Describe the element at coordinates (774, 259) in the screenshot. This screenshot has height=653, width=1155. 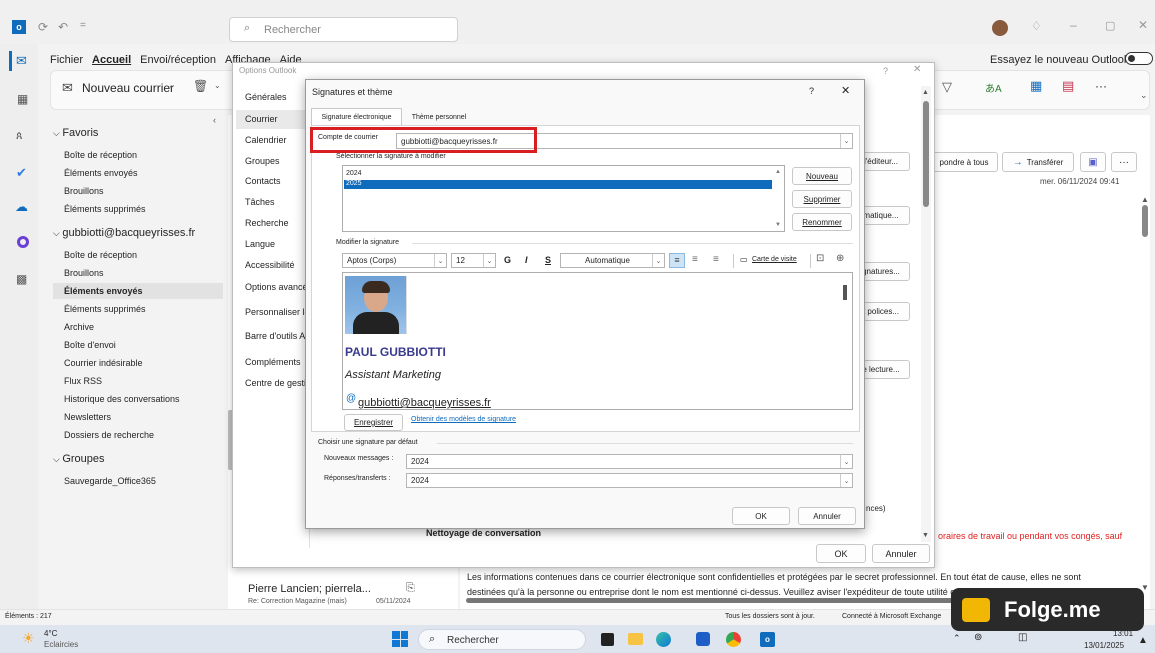
I see `business-card-button: Carte de visite` at that location.